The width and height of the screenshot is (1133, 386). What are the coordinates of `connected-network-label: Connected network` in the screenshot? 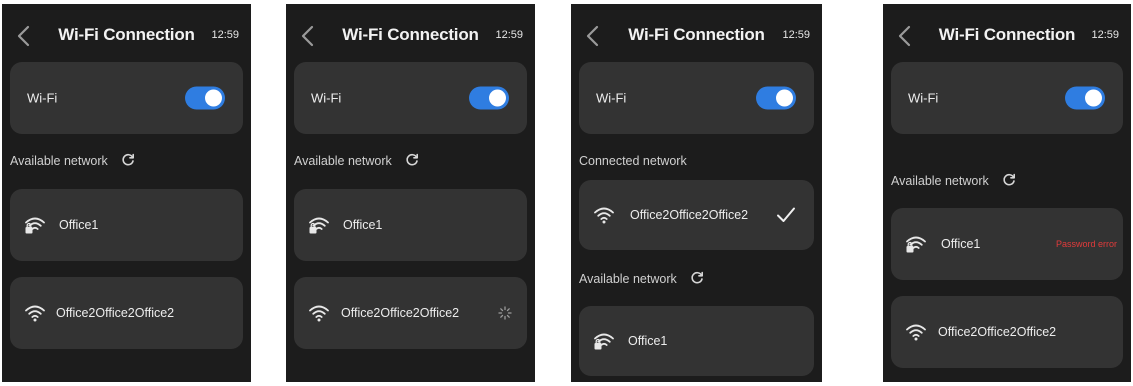 It's located at (633, 161).